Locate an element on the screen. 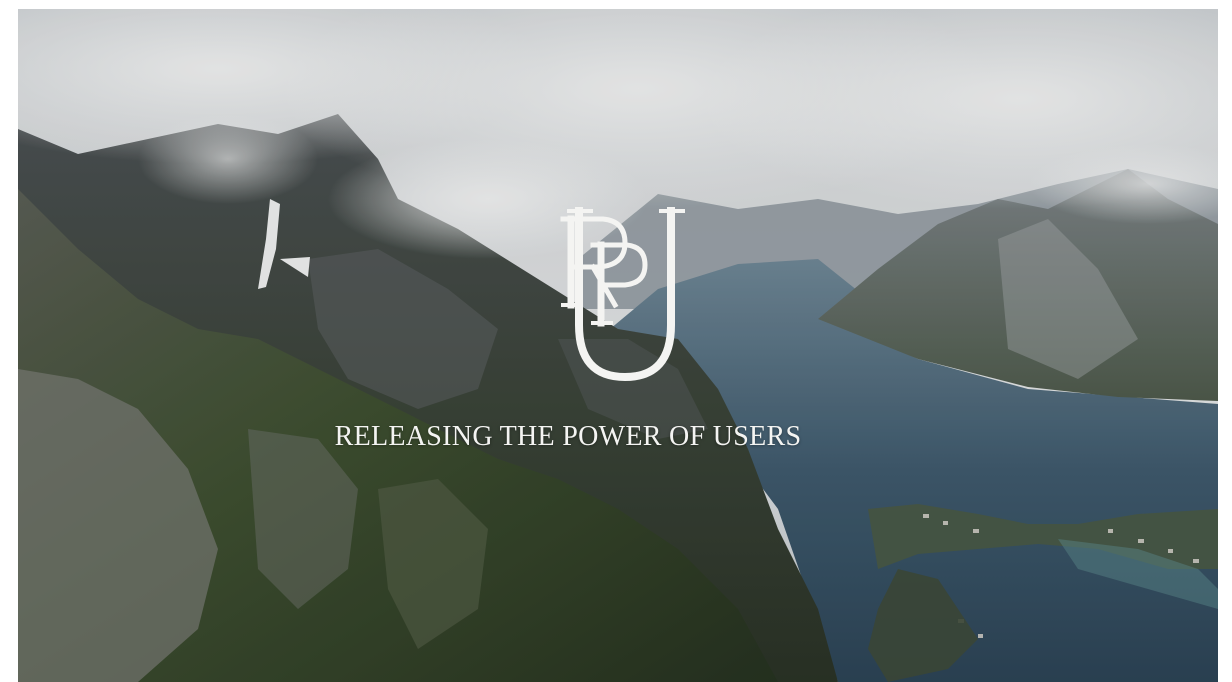 The height and width of the screenshot is (682, 1232). tagline-text: RELEASING THE POWER OF USERS is located at coordinates (568, 436).